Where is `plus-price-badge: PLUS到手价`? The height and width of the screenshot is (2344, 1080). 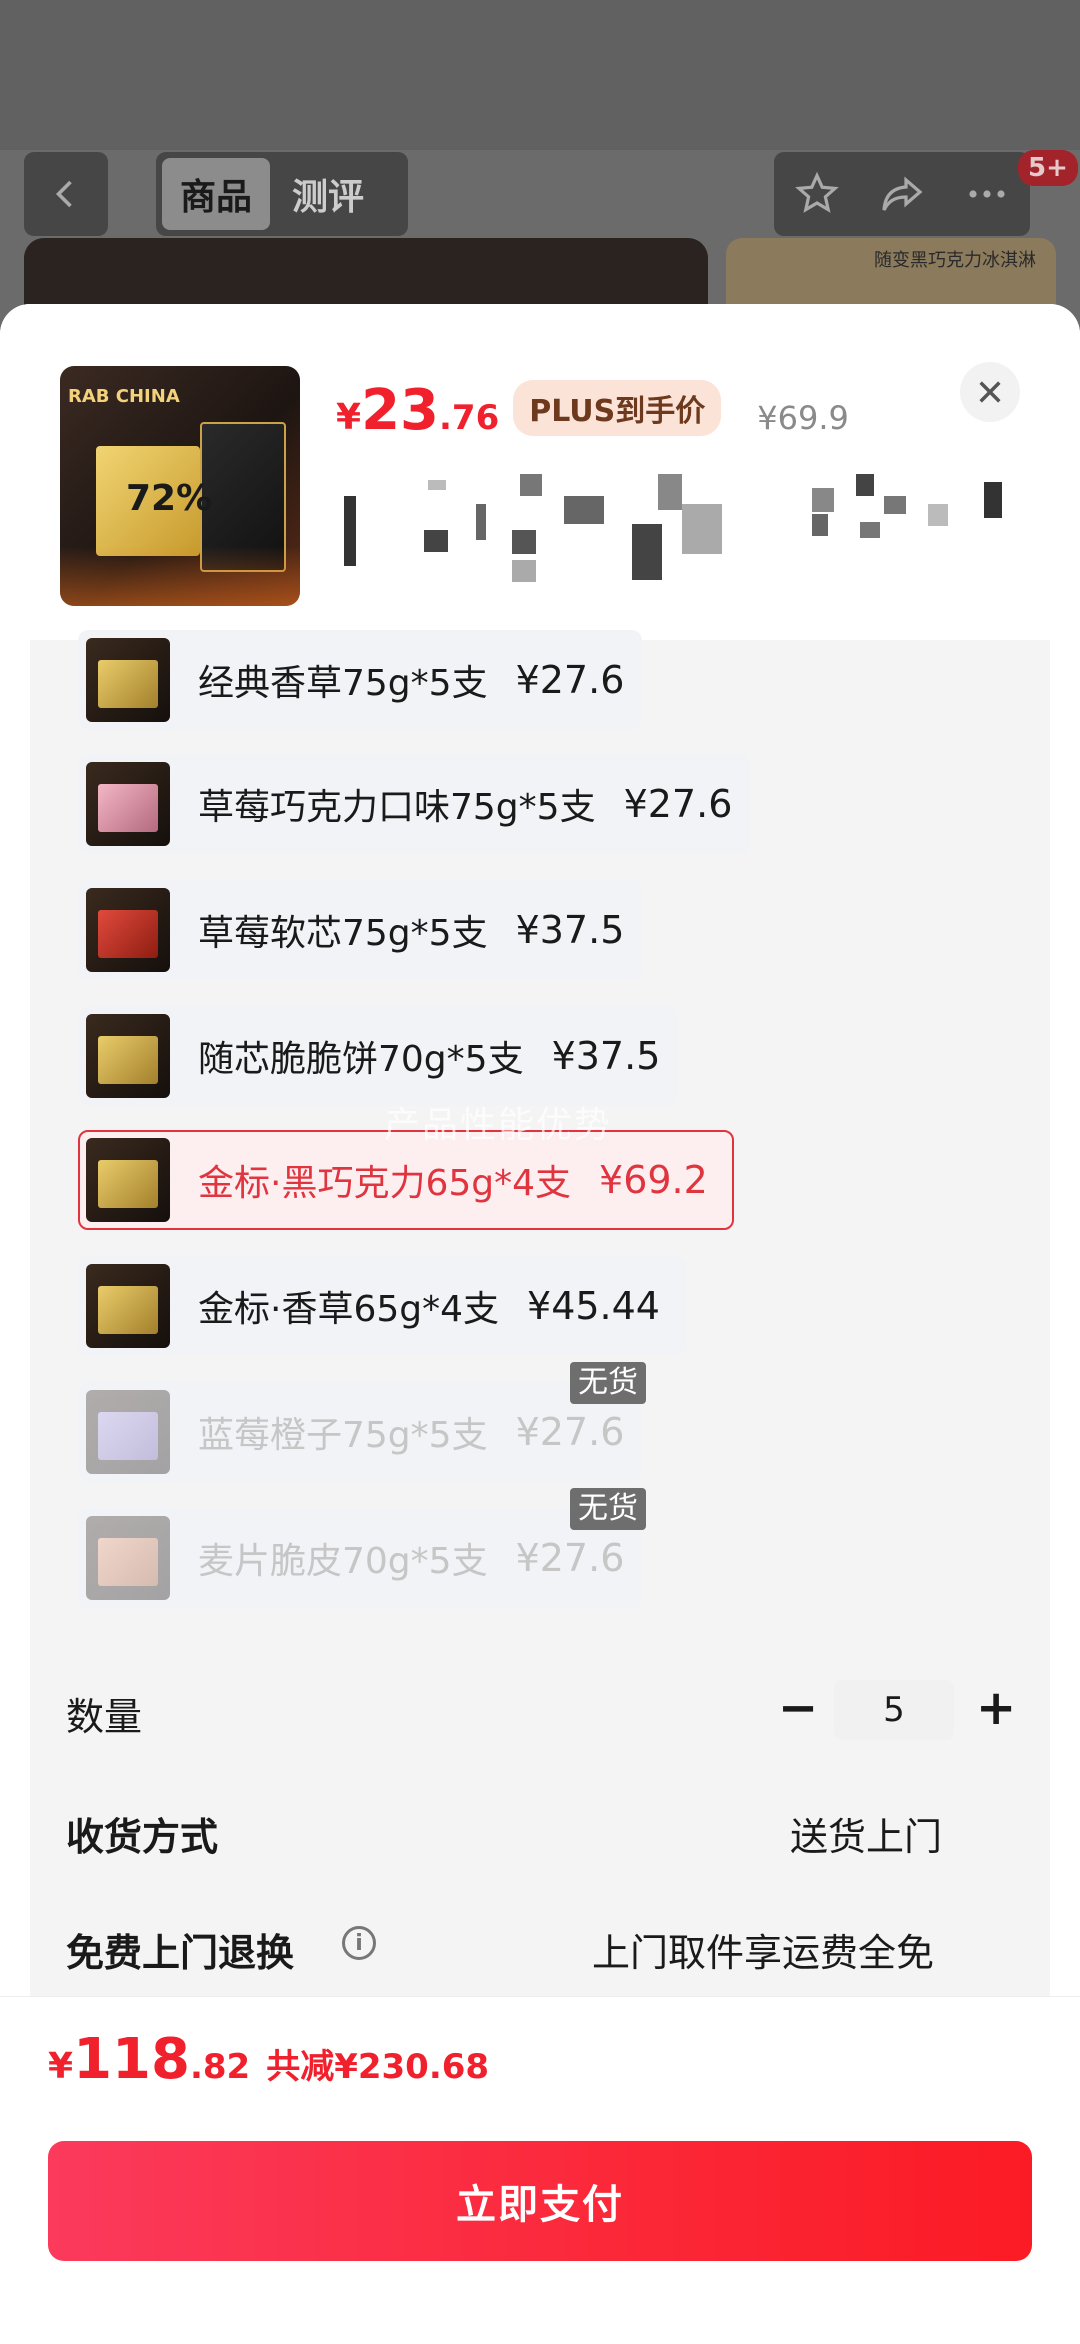
plus-price-badge: PLUS到手价 is located at coordinates (617, 408).